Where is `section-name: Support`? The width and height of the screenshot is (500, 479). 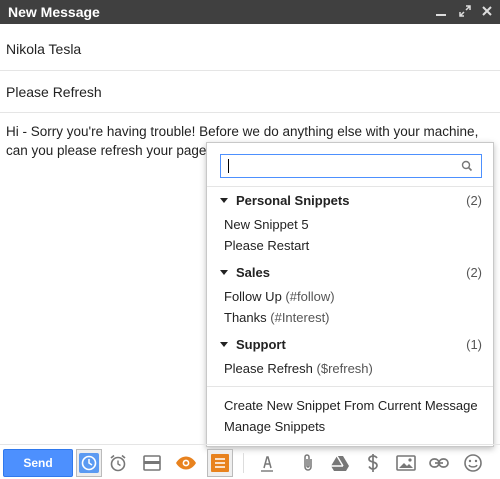
section-name: Support is located at coordinates (261, 344).